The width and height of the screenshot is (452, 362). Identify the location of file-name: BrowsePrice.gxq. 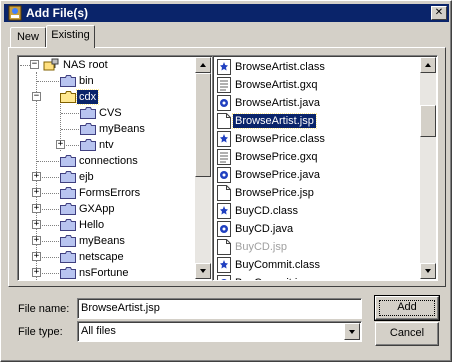
(276, 157).